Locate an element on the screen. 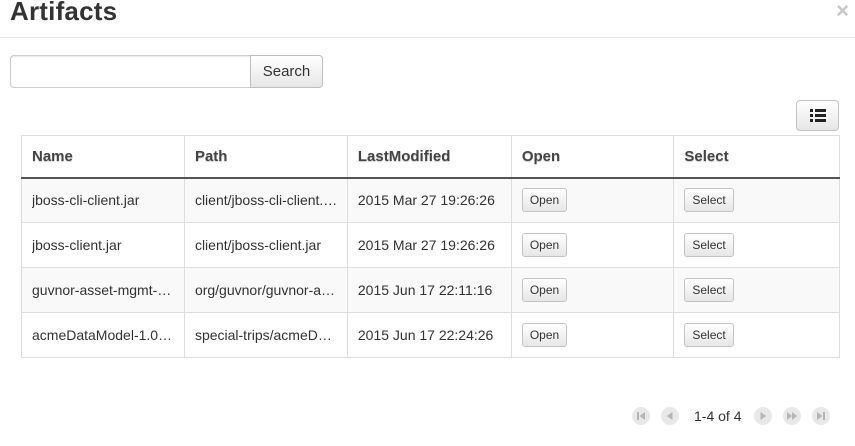 The height and width of the screenshot is (446, 855). first-page-icon is located at coordinates (641, 416).